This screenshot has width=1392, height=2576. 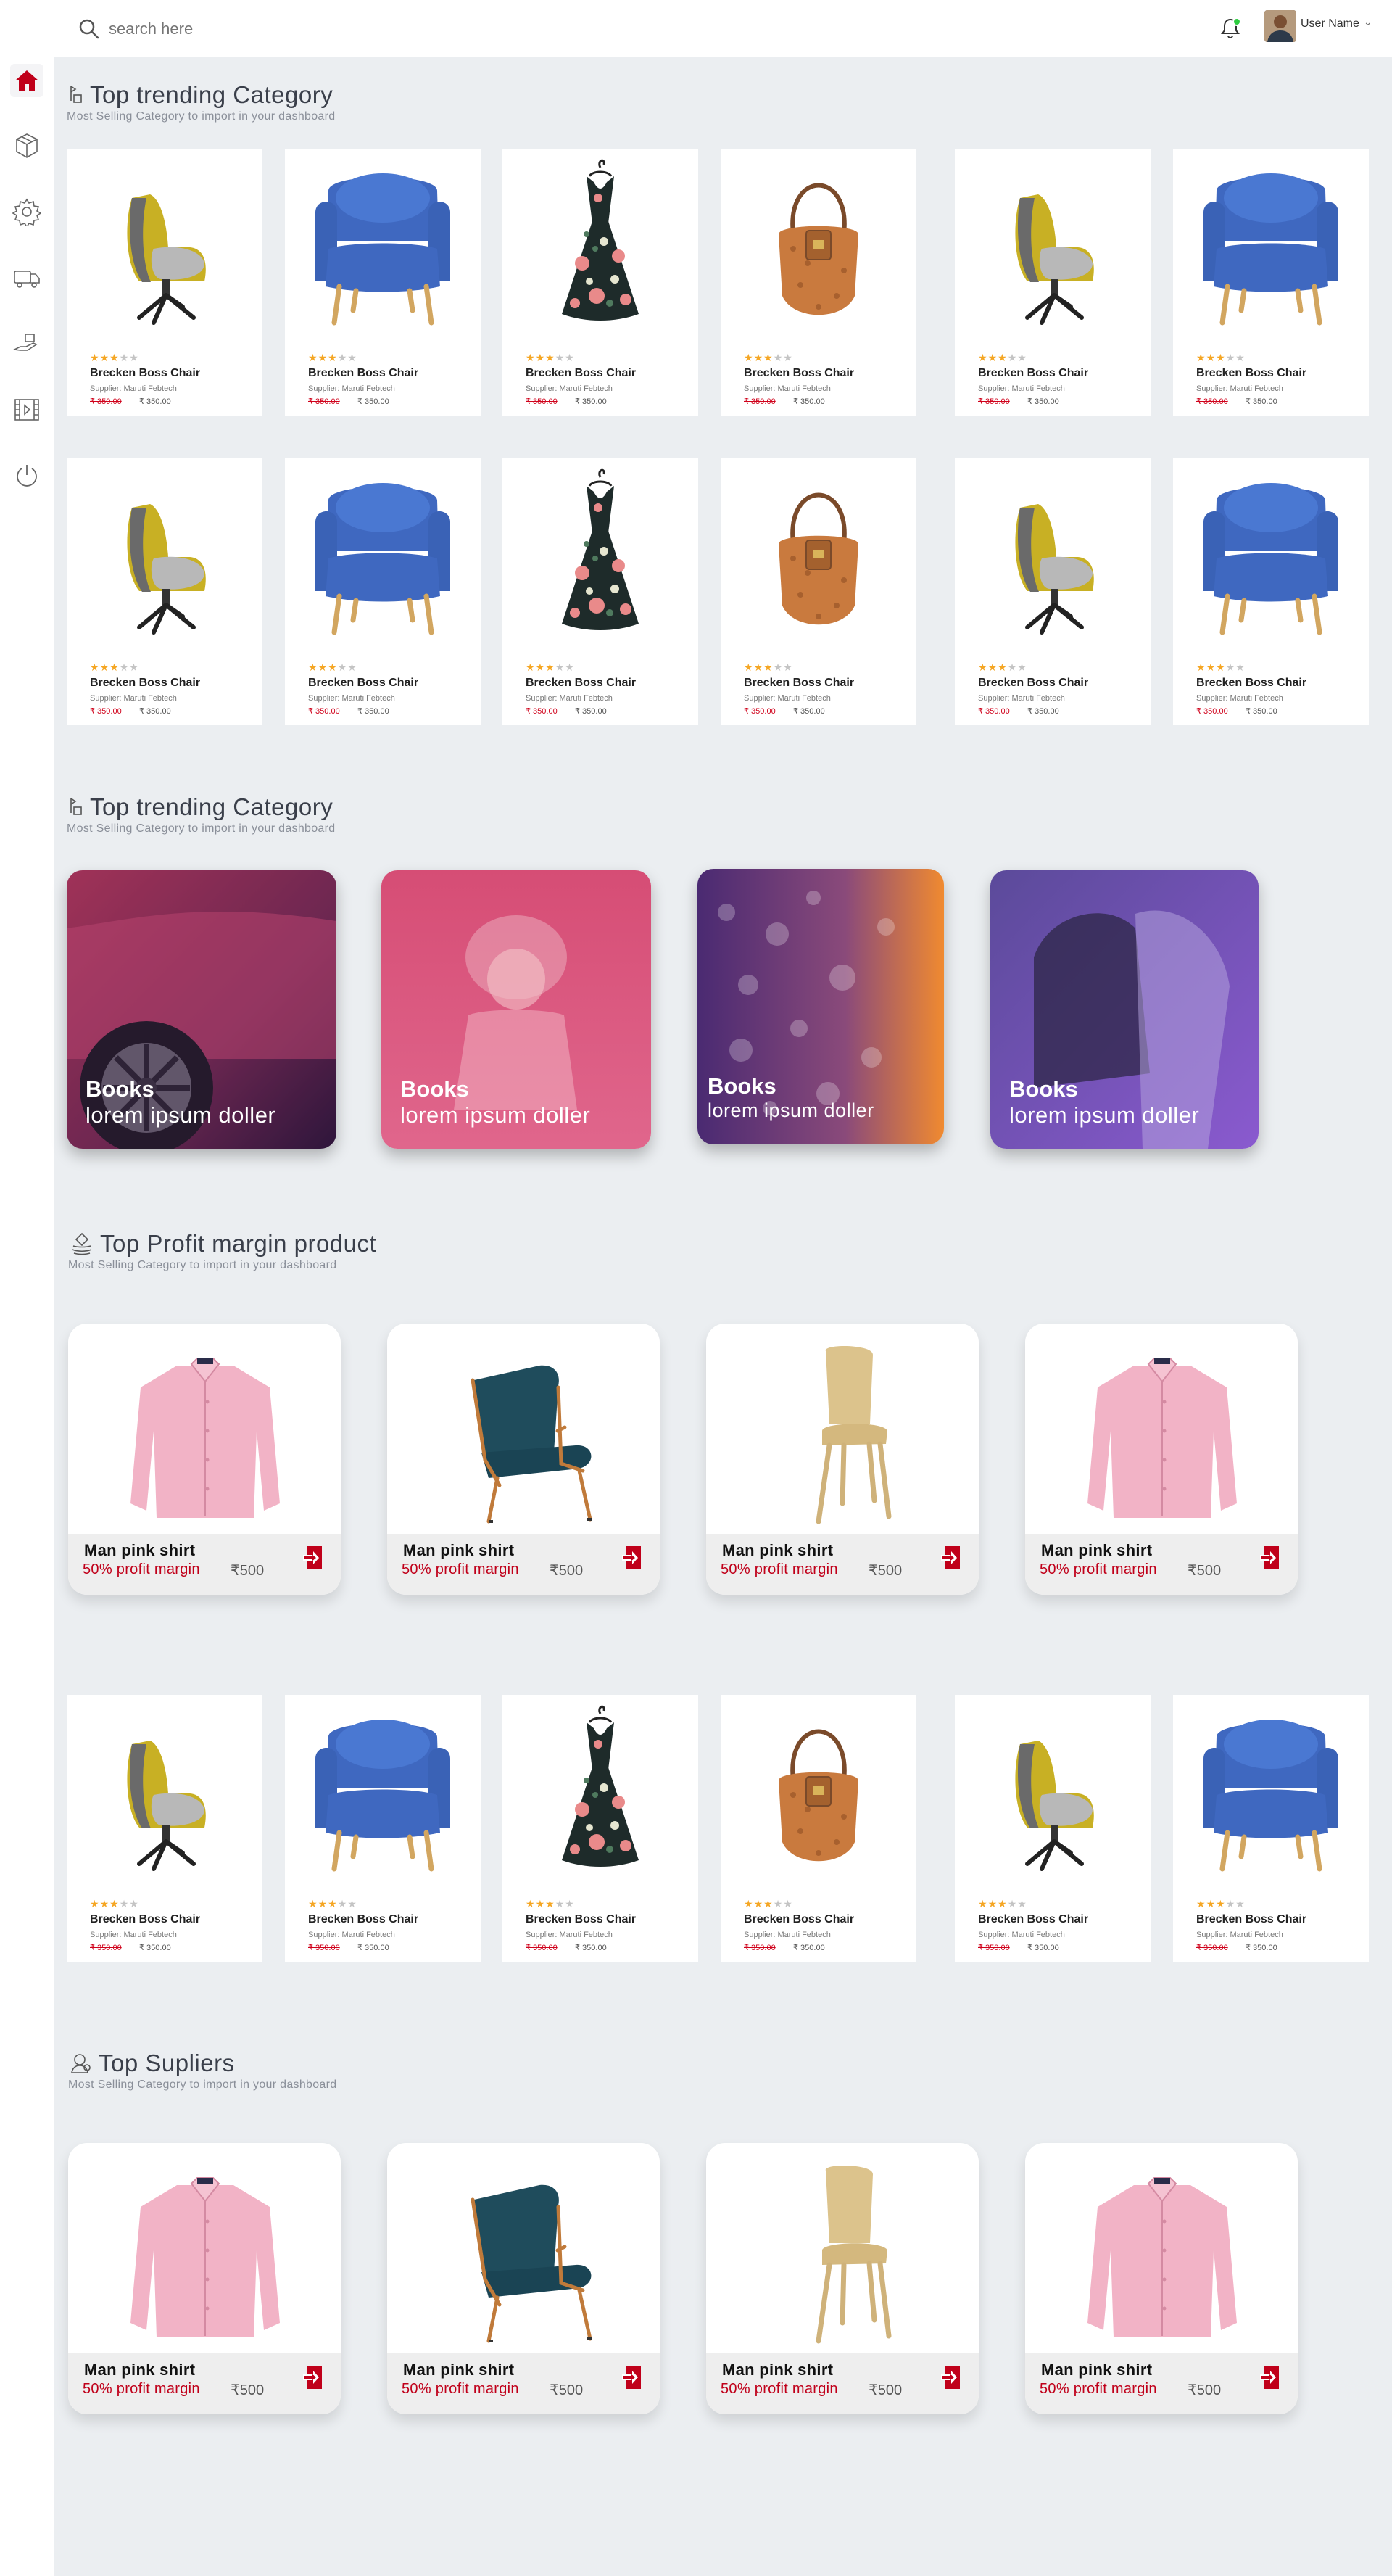 I want to click on product-price: ₹500, so click(x=1205, y=1571).